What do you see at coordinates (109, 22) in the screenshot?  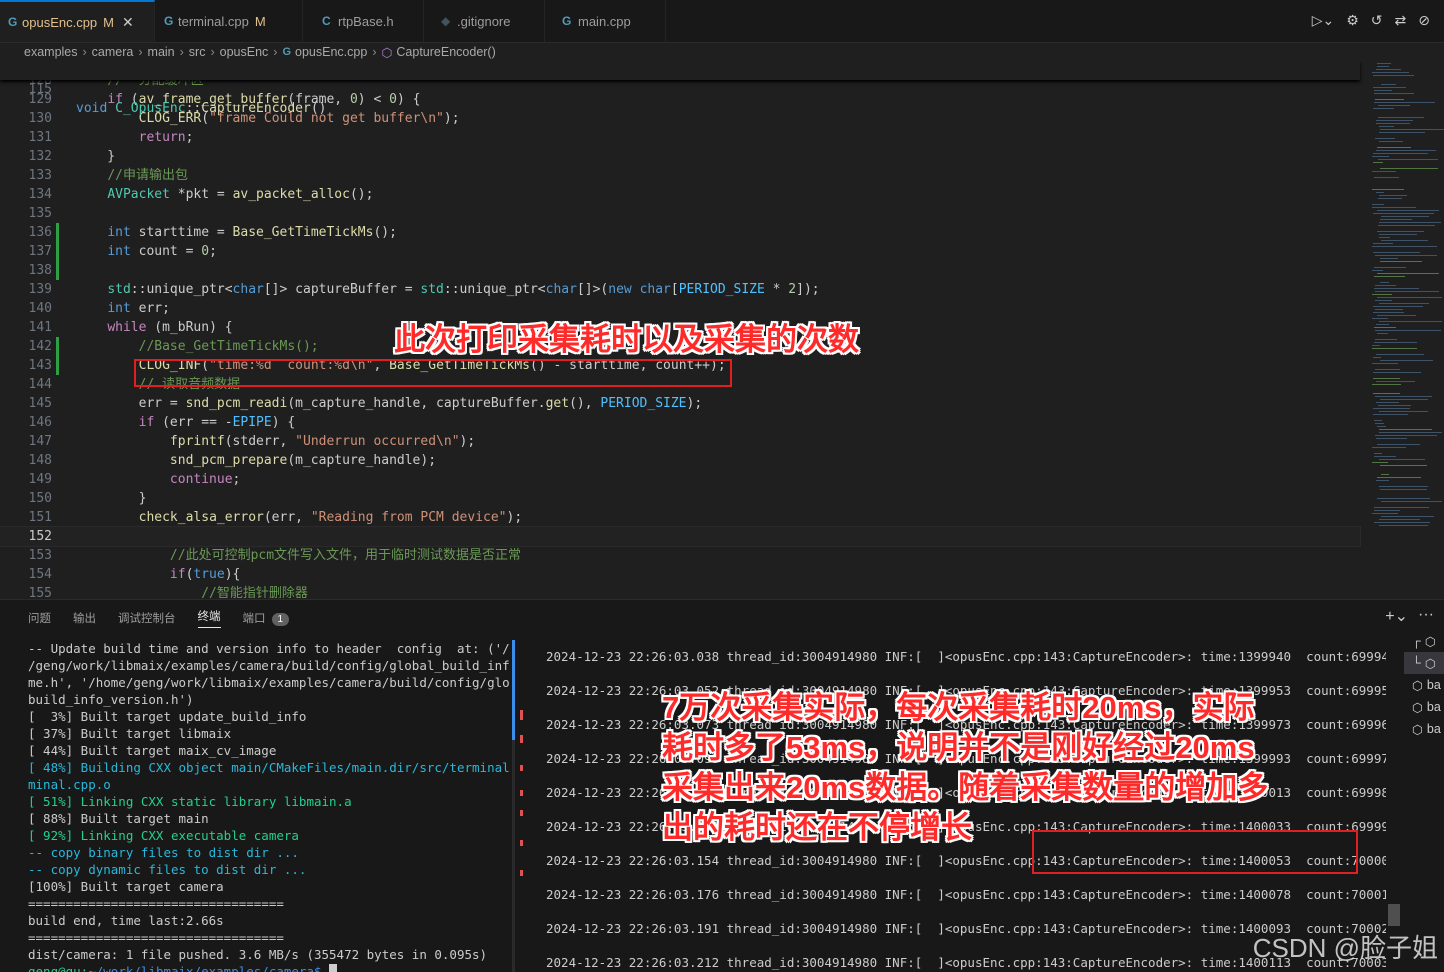 I see `modified-indicator: M` at bounding box center [109, 22].